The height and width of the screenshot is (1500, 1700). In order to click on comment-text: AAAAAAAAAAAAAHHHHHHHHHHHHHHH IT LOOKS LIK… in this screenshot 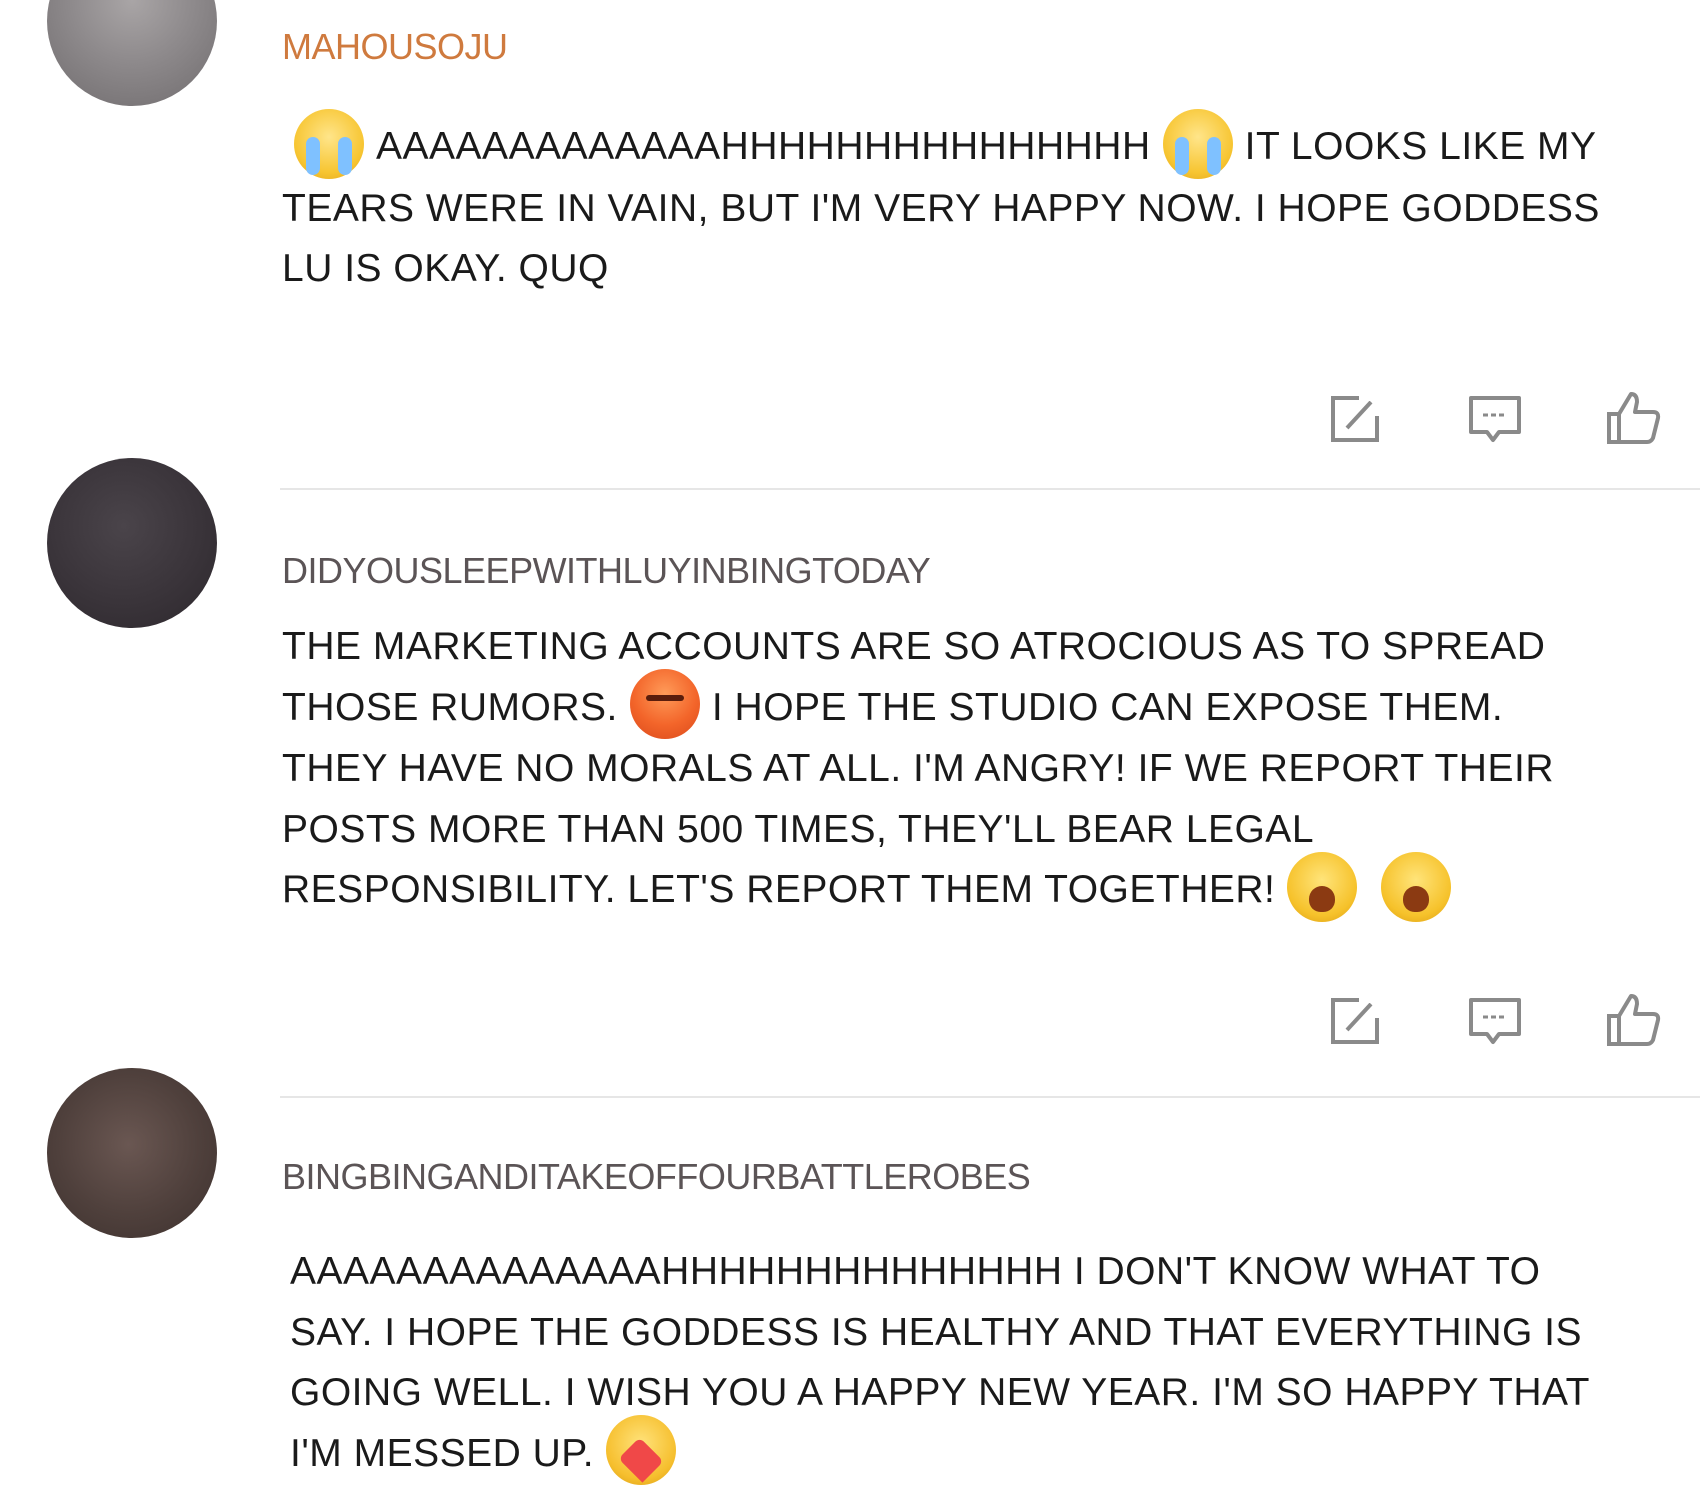, I will do `click(947, 204)`.